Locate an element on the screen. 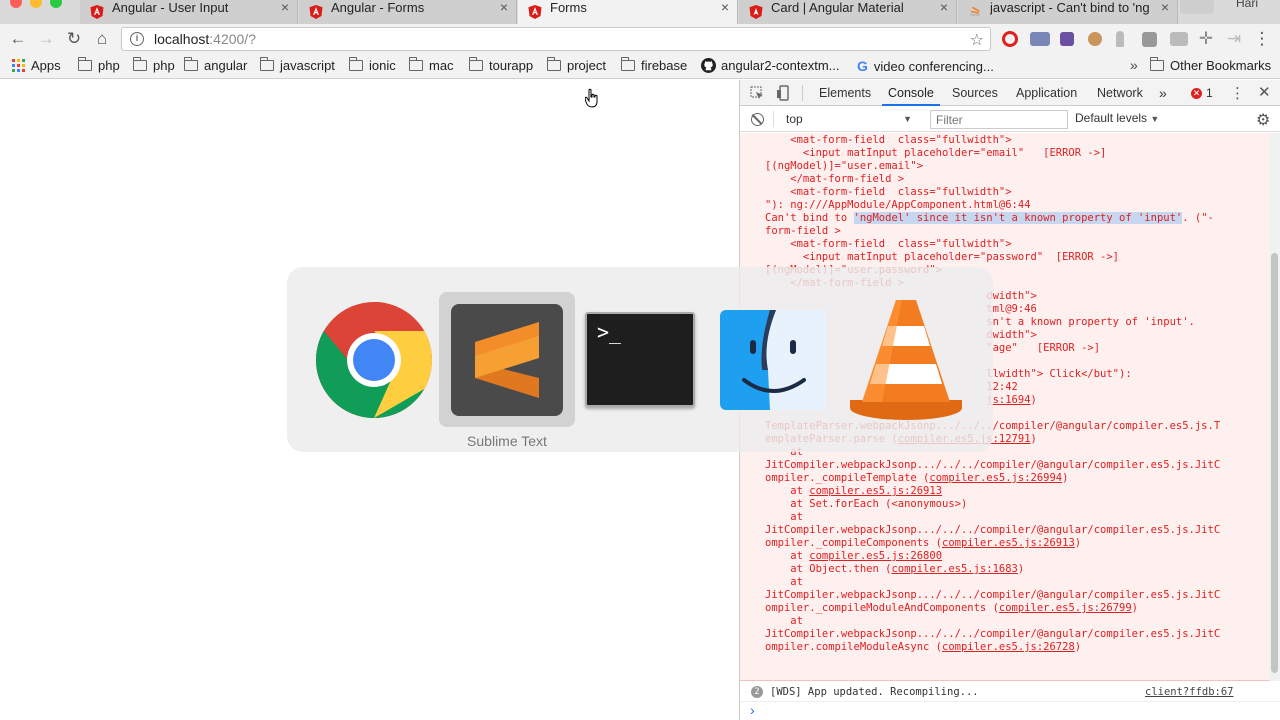  tab-card-angular-material: Card | Angular Material × is located at coordinates (848, 12).